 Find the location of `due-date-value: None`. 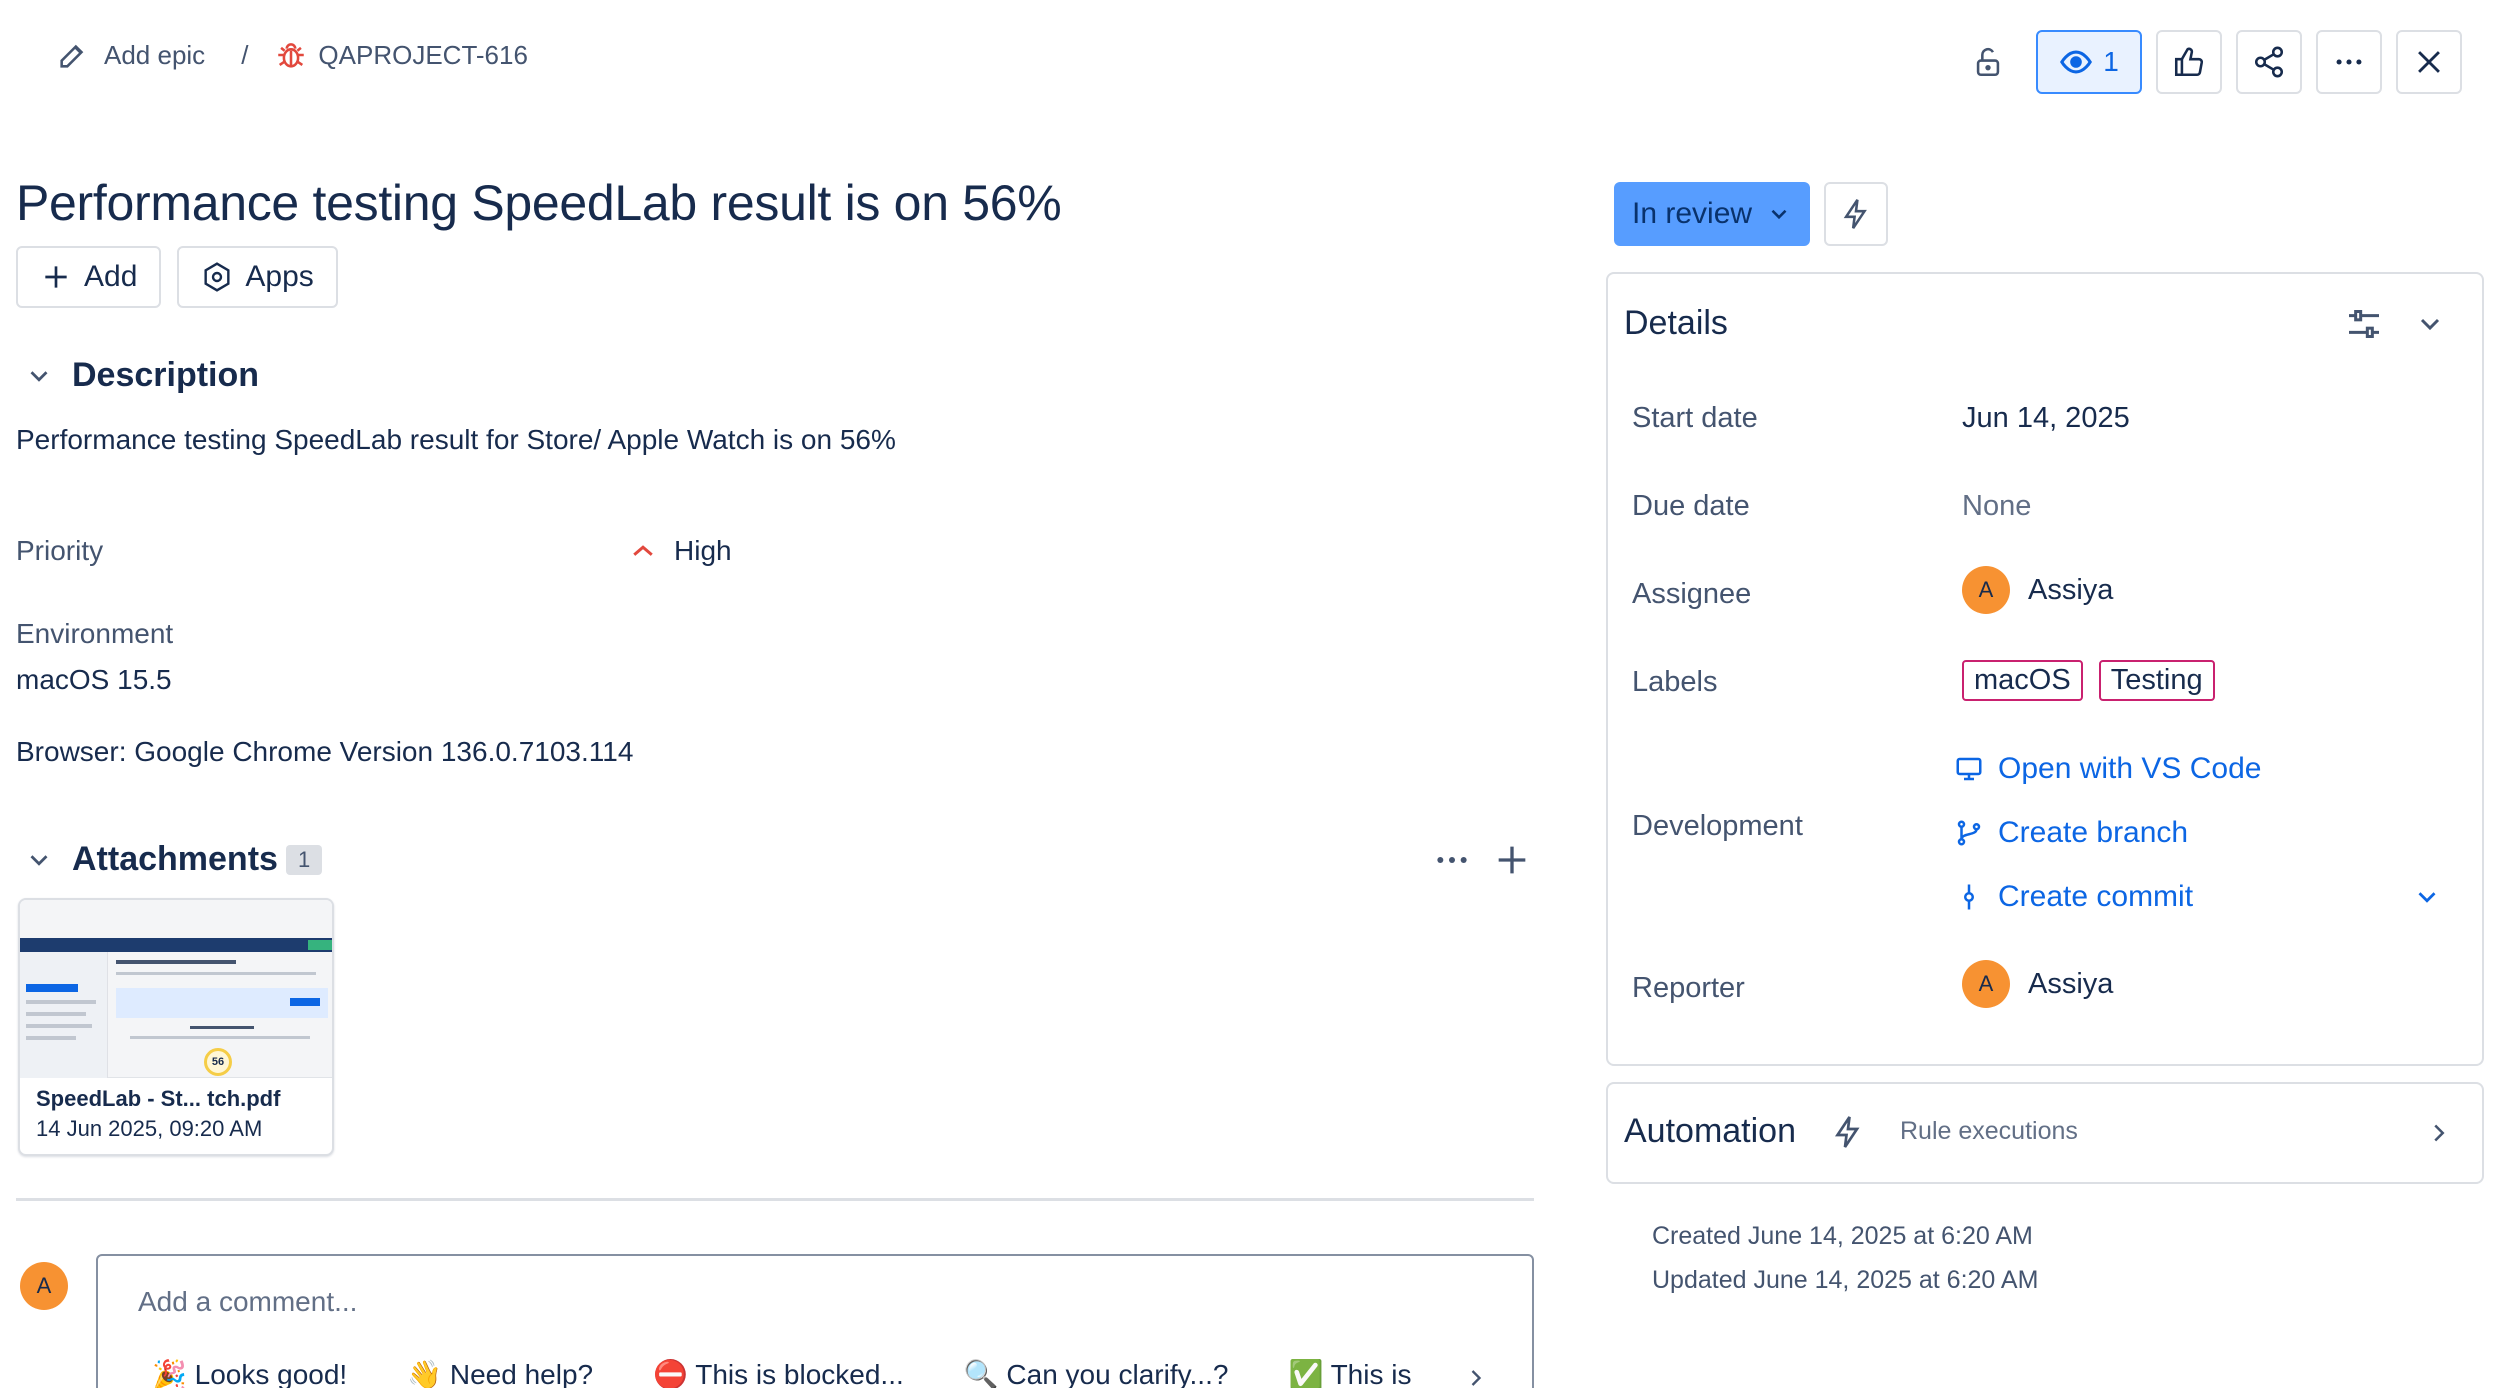

due-date-value: None is located at coordinates (1996, 506).